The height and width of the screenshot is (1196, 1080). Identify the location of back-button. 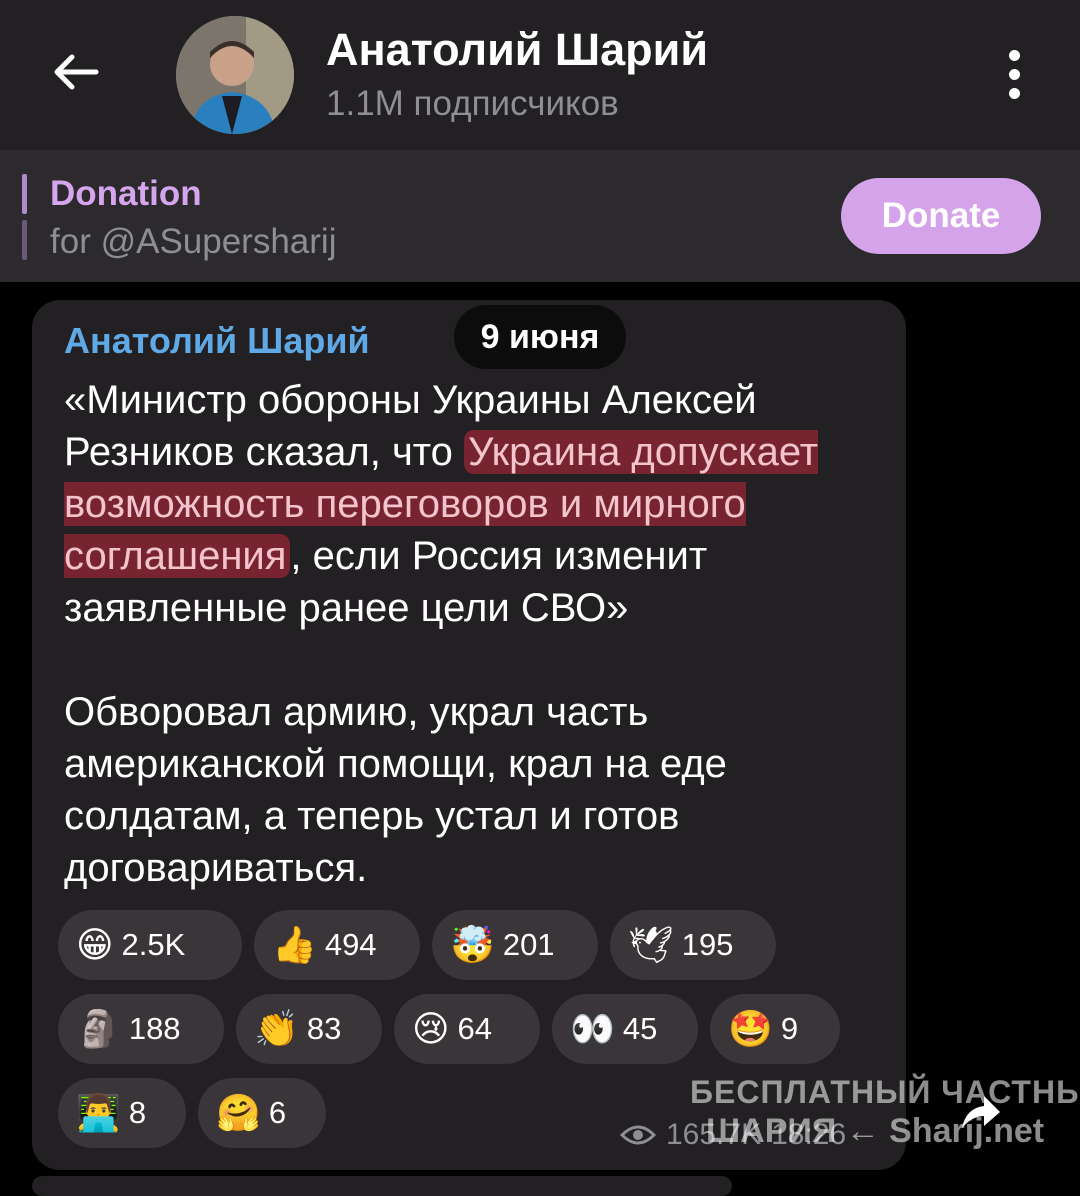
(76, 72).